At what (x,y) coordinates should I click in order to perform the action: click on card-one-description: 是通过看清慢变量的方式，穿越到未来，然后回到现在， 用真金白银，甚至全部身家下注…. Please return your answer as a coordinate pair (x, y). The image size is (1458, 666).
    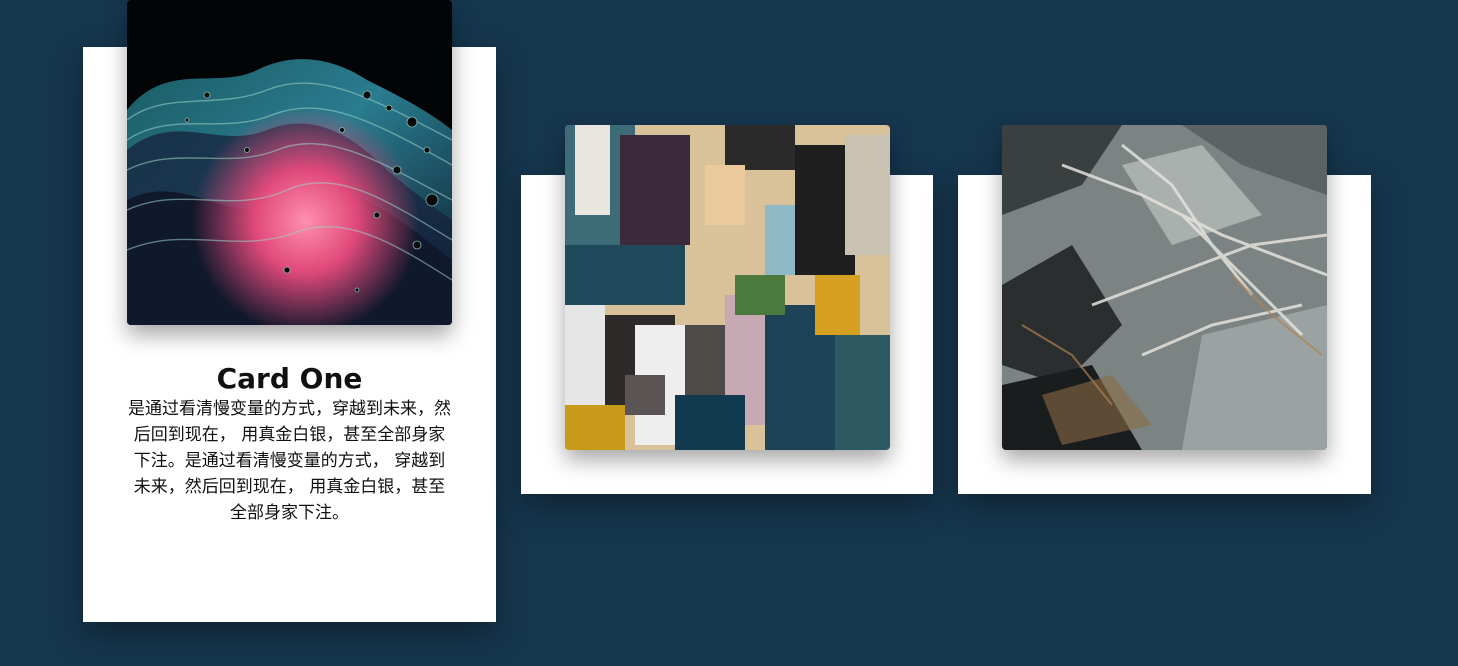
    Looking at the image, I should click on (289, 461).